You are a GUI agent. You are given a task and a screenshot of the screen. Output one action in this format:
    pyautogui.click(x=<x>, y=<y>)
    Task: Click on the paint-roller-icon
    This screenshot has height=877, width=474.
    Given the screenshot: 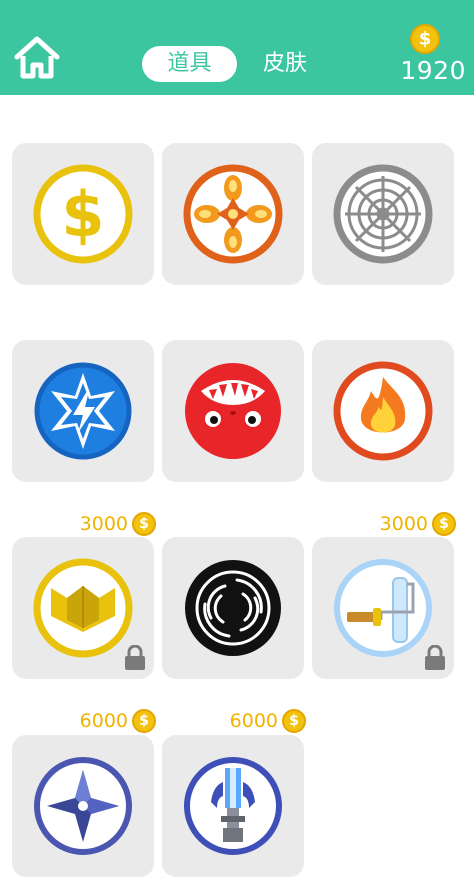 What is the action you would take?
    pyautogui.click(x=383, y=608)
    